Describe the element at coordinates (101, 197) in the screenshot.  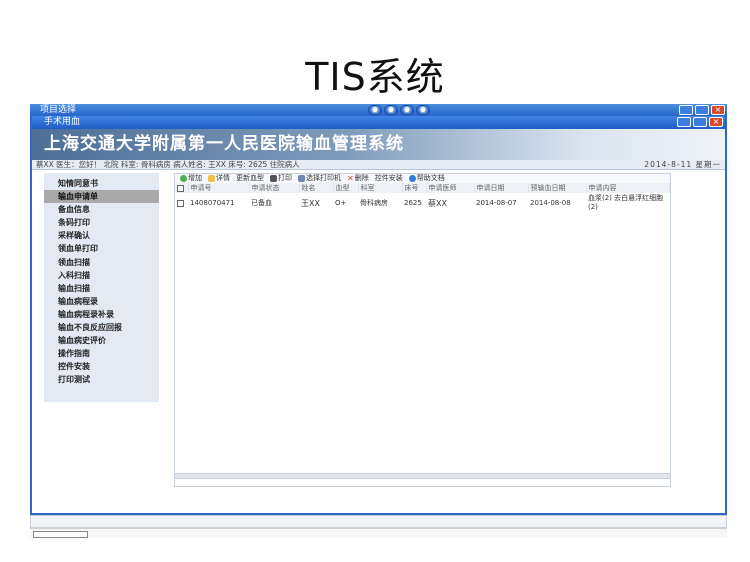
I see `sidebar-item-transfusion-request: 输血申请单` at that location.